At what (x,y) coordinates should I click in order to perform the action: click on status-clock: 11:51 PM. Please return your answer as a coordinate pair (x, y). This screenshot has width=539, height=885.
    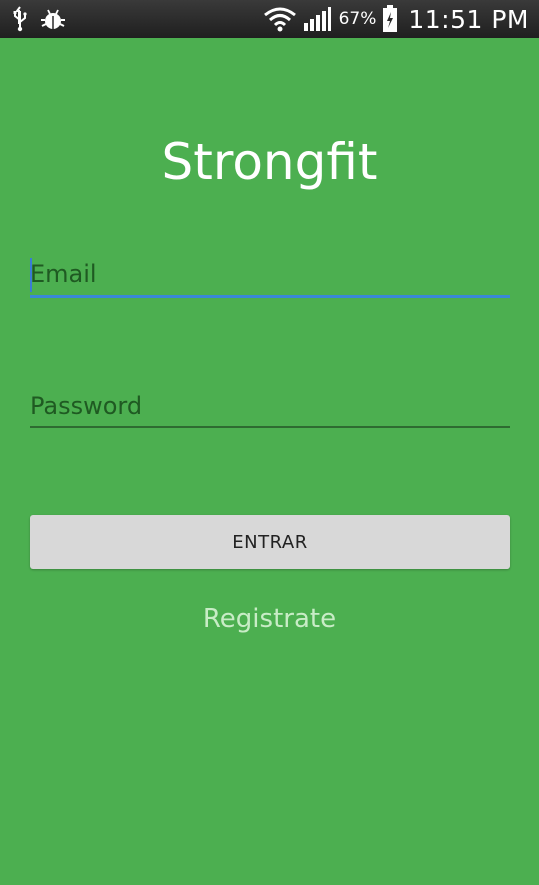
    Looking at the image, I should click on (468, 19).